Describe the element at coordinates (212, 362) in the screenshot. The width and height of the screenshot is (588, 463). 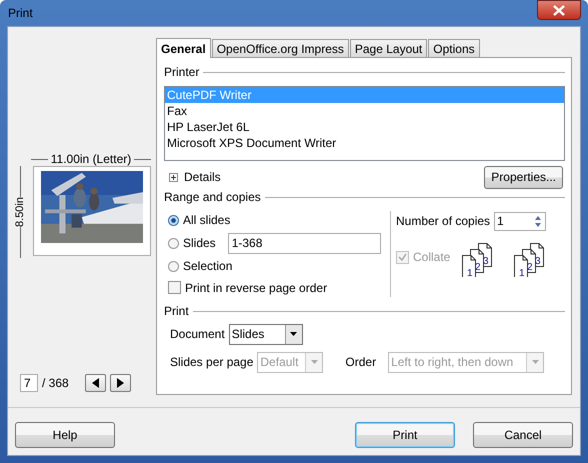
I see `slides-per-page-label: Slides per page` at that location.